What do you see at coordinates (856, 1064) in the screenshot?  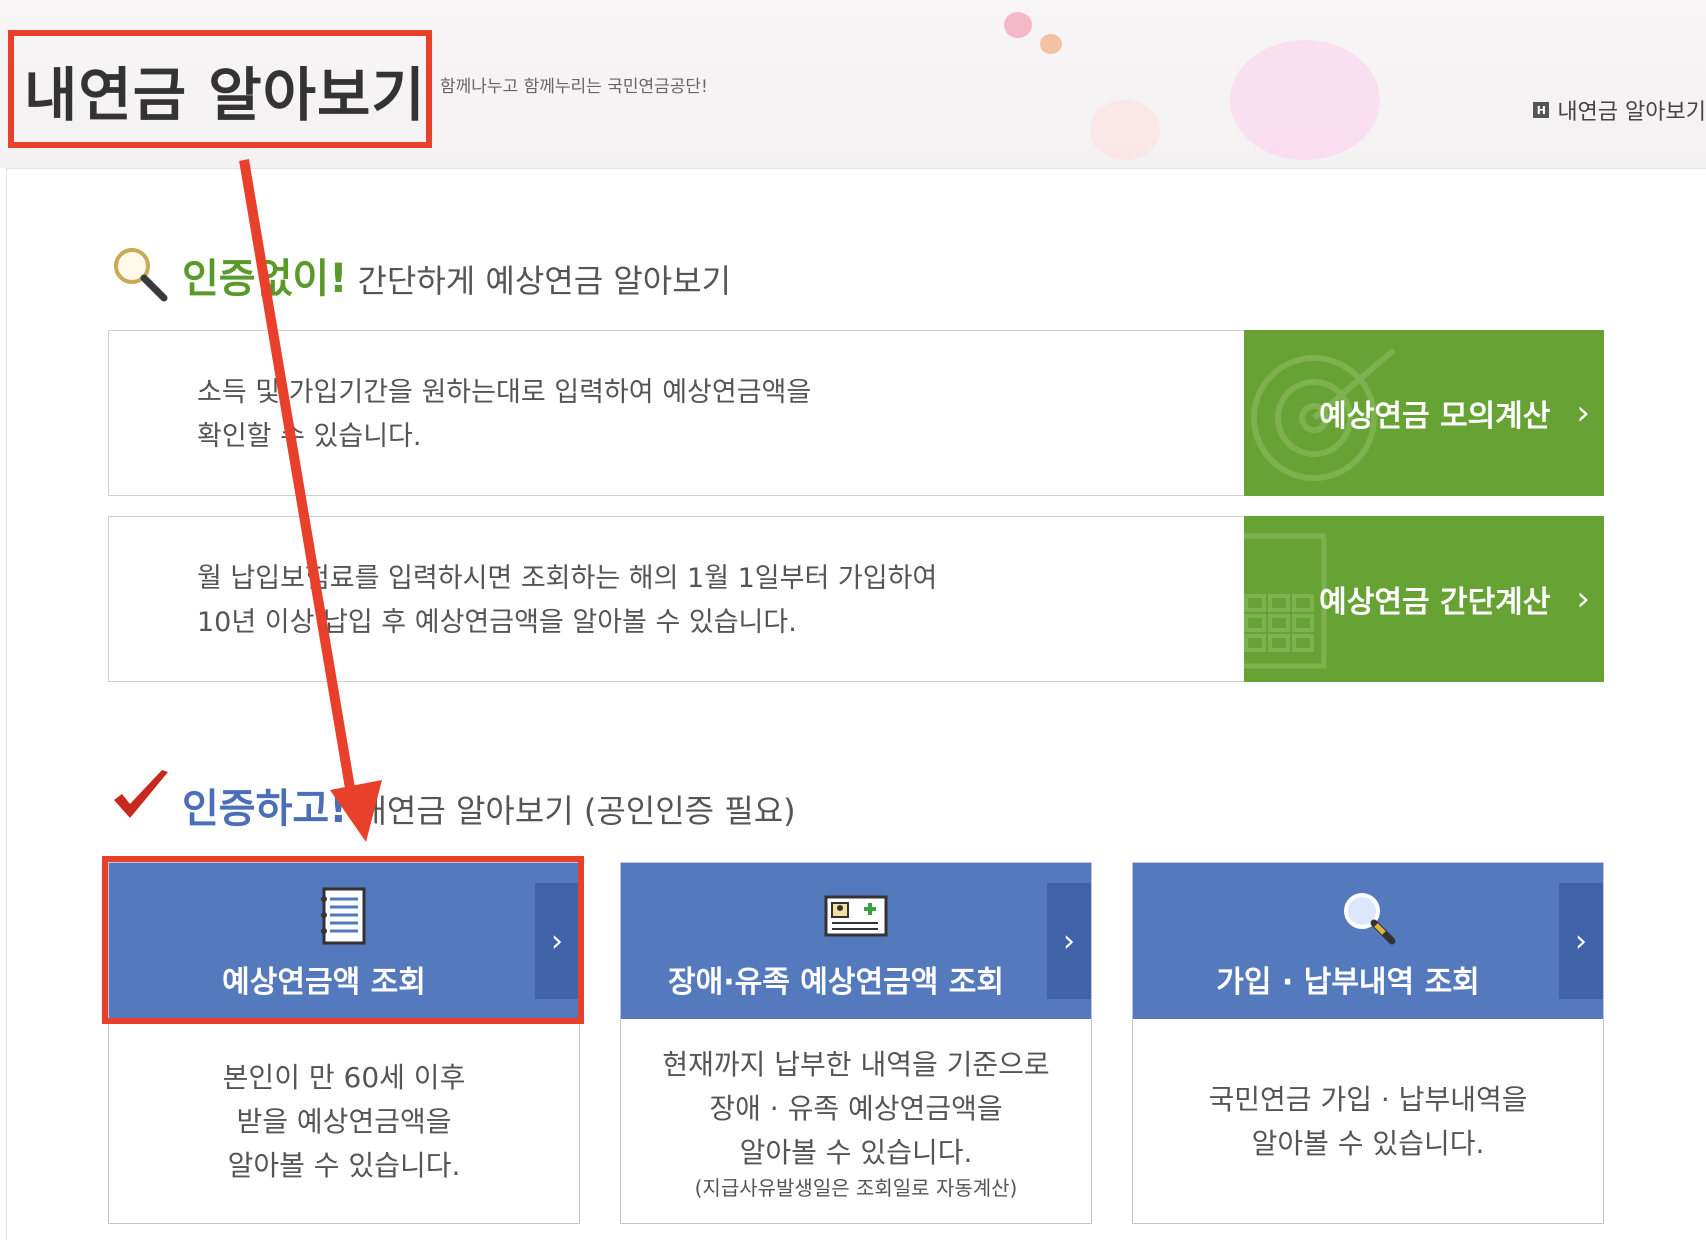 I see `card-desc-line: 현재까지 납부한 내역을 기준으로` at bounding box center [856, 1064].